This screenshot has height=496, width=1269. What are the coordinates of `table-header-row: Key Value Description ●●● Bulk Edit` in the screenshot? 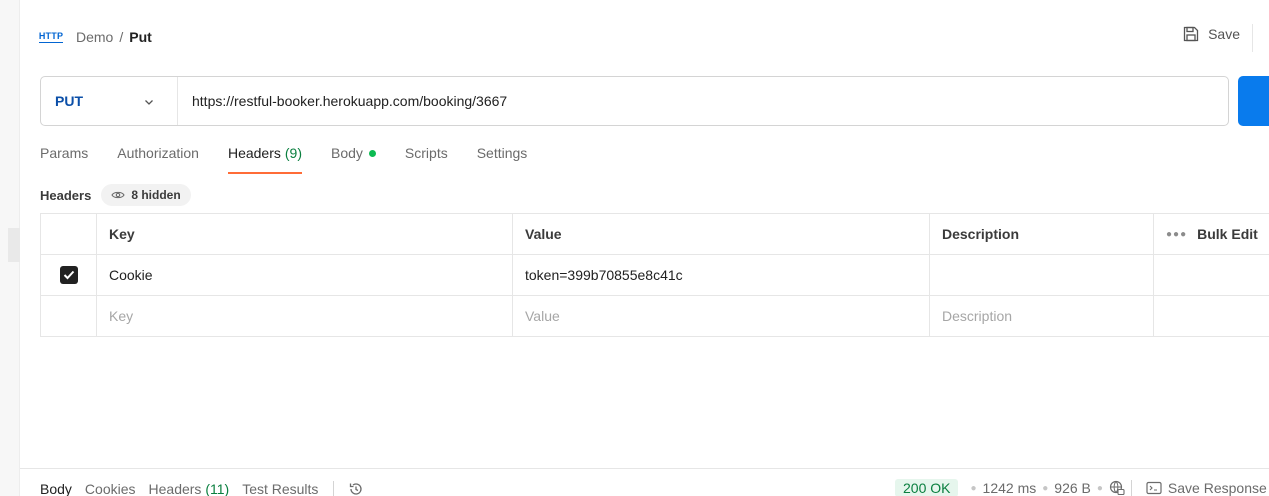 It's located at (655, 234).